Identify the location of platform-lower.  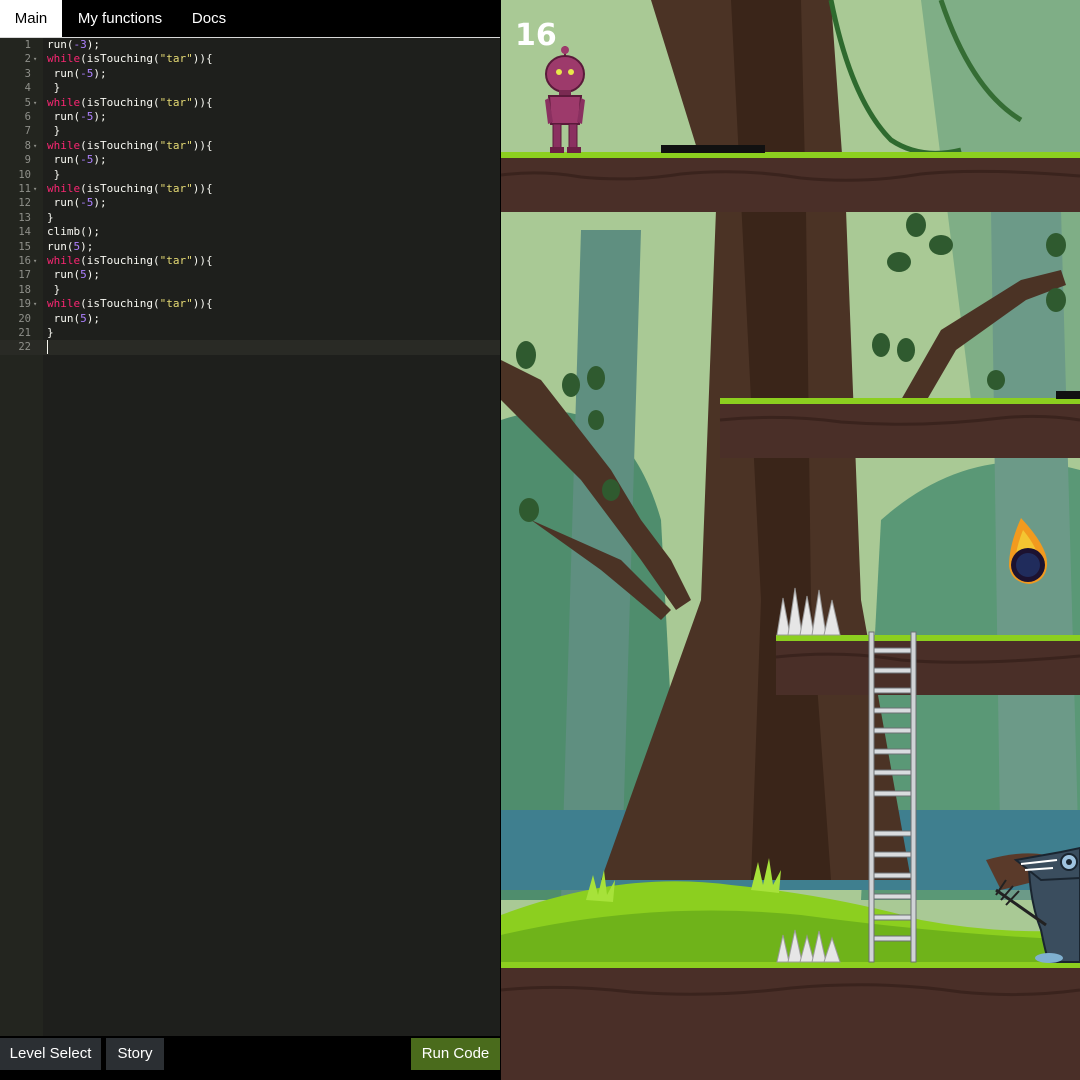
(927, 665).